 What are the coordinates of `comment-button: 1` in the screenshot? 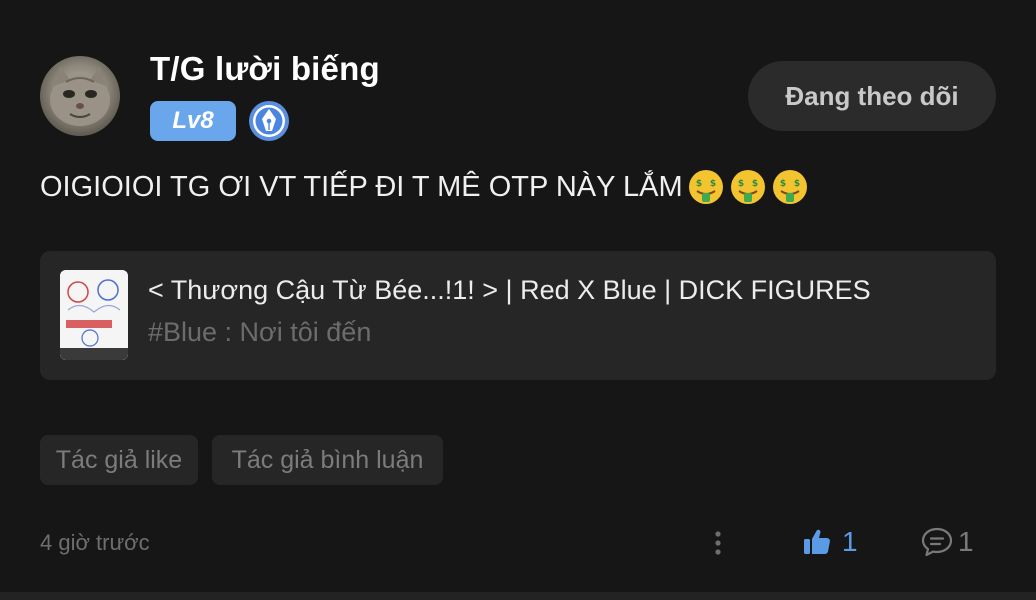 It's located at (947, 542).